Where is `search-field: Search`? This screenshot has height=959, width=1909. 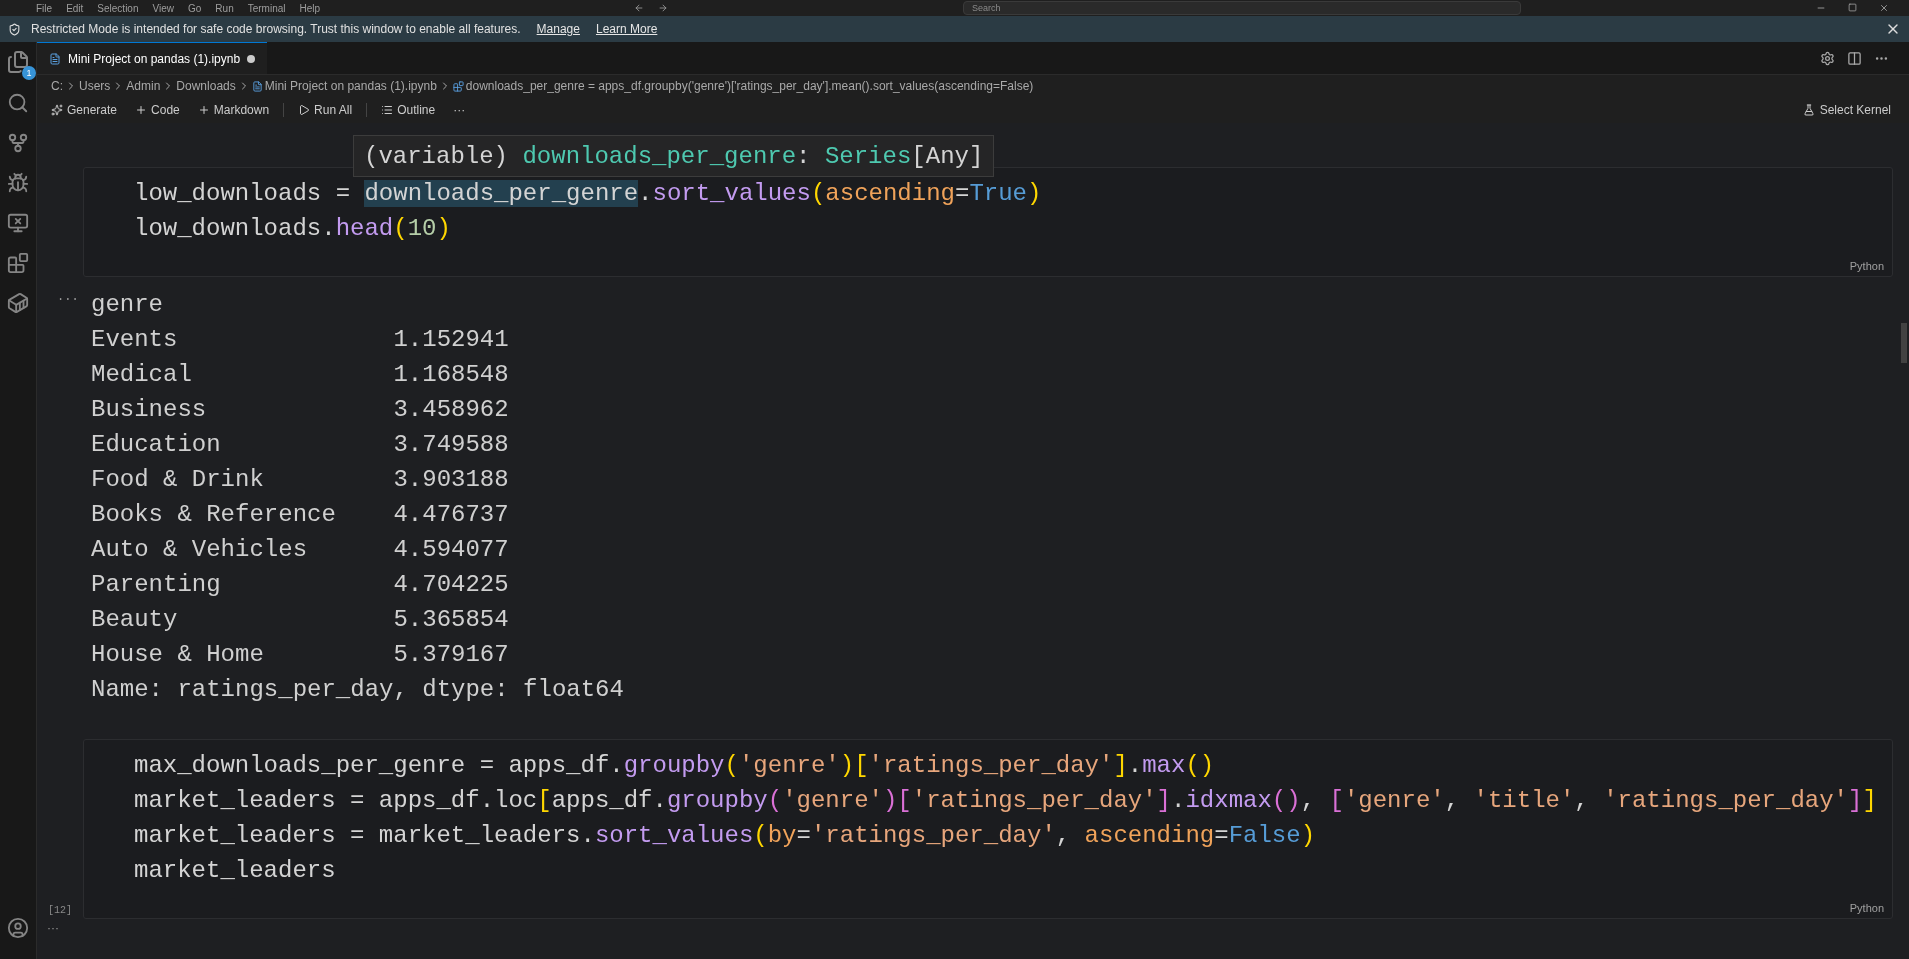
search-field: Search is located at coordinates (1242, 8).